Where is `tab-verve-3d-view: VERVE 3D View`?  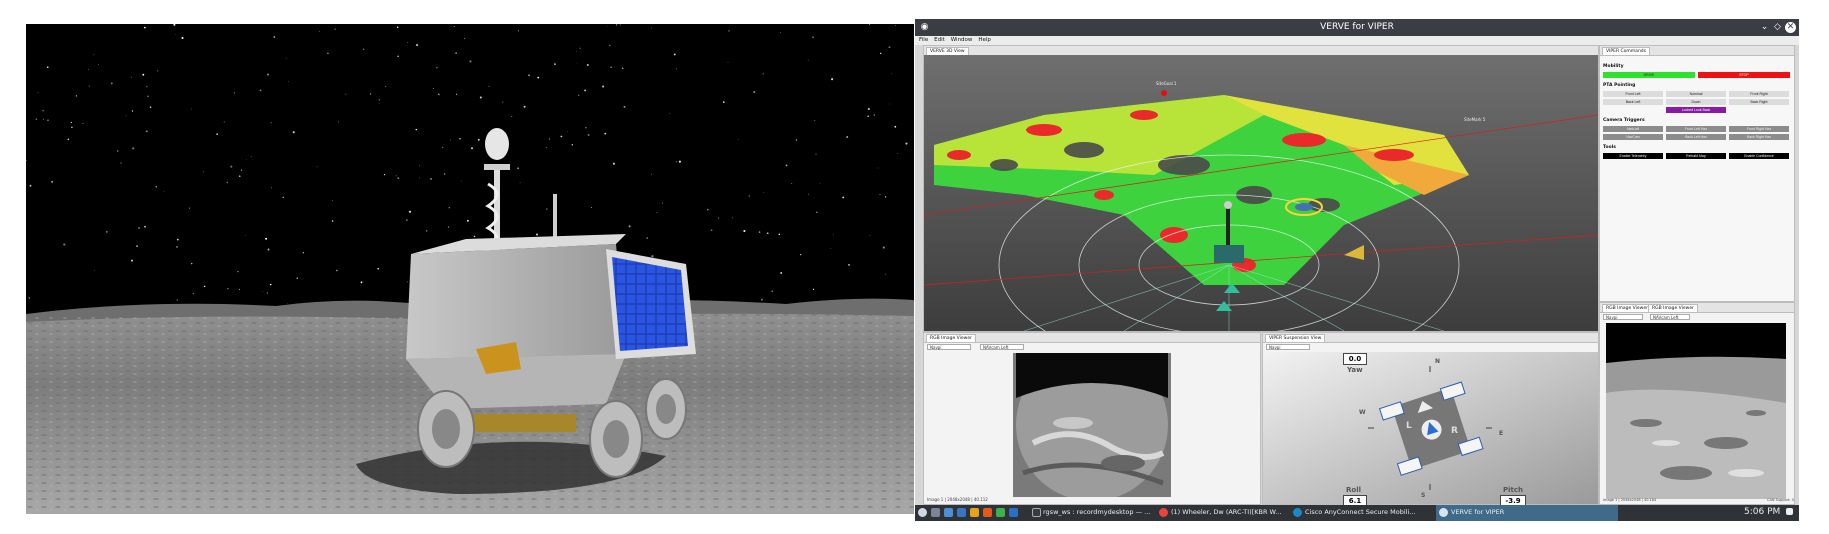 tab-verve-3d-view: VERVE 3D View is located at coordinates (947, 51).